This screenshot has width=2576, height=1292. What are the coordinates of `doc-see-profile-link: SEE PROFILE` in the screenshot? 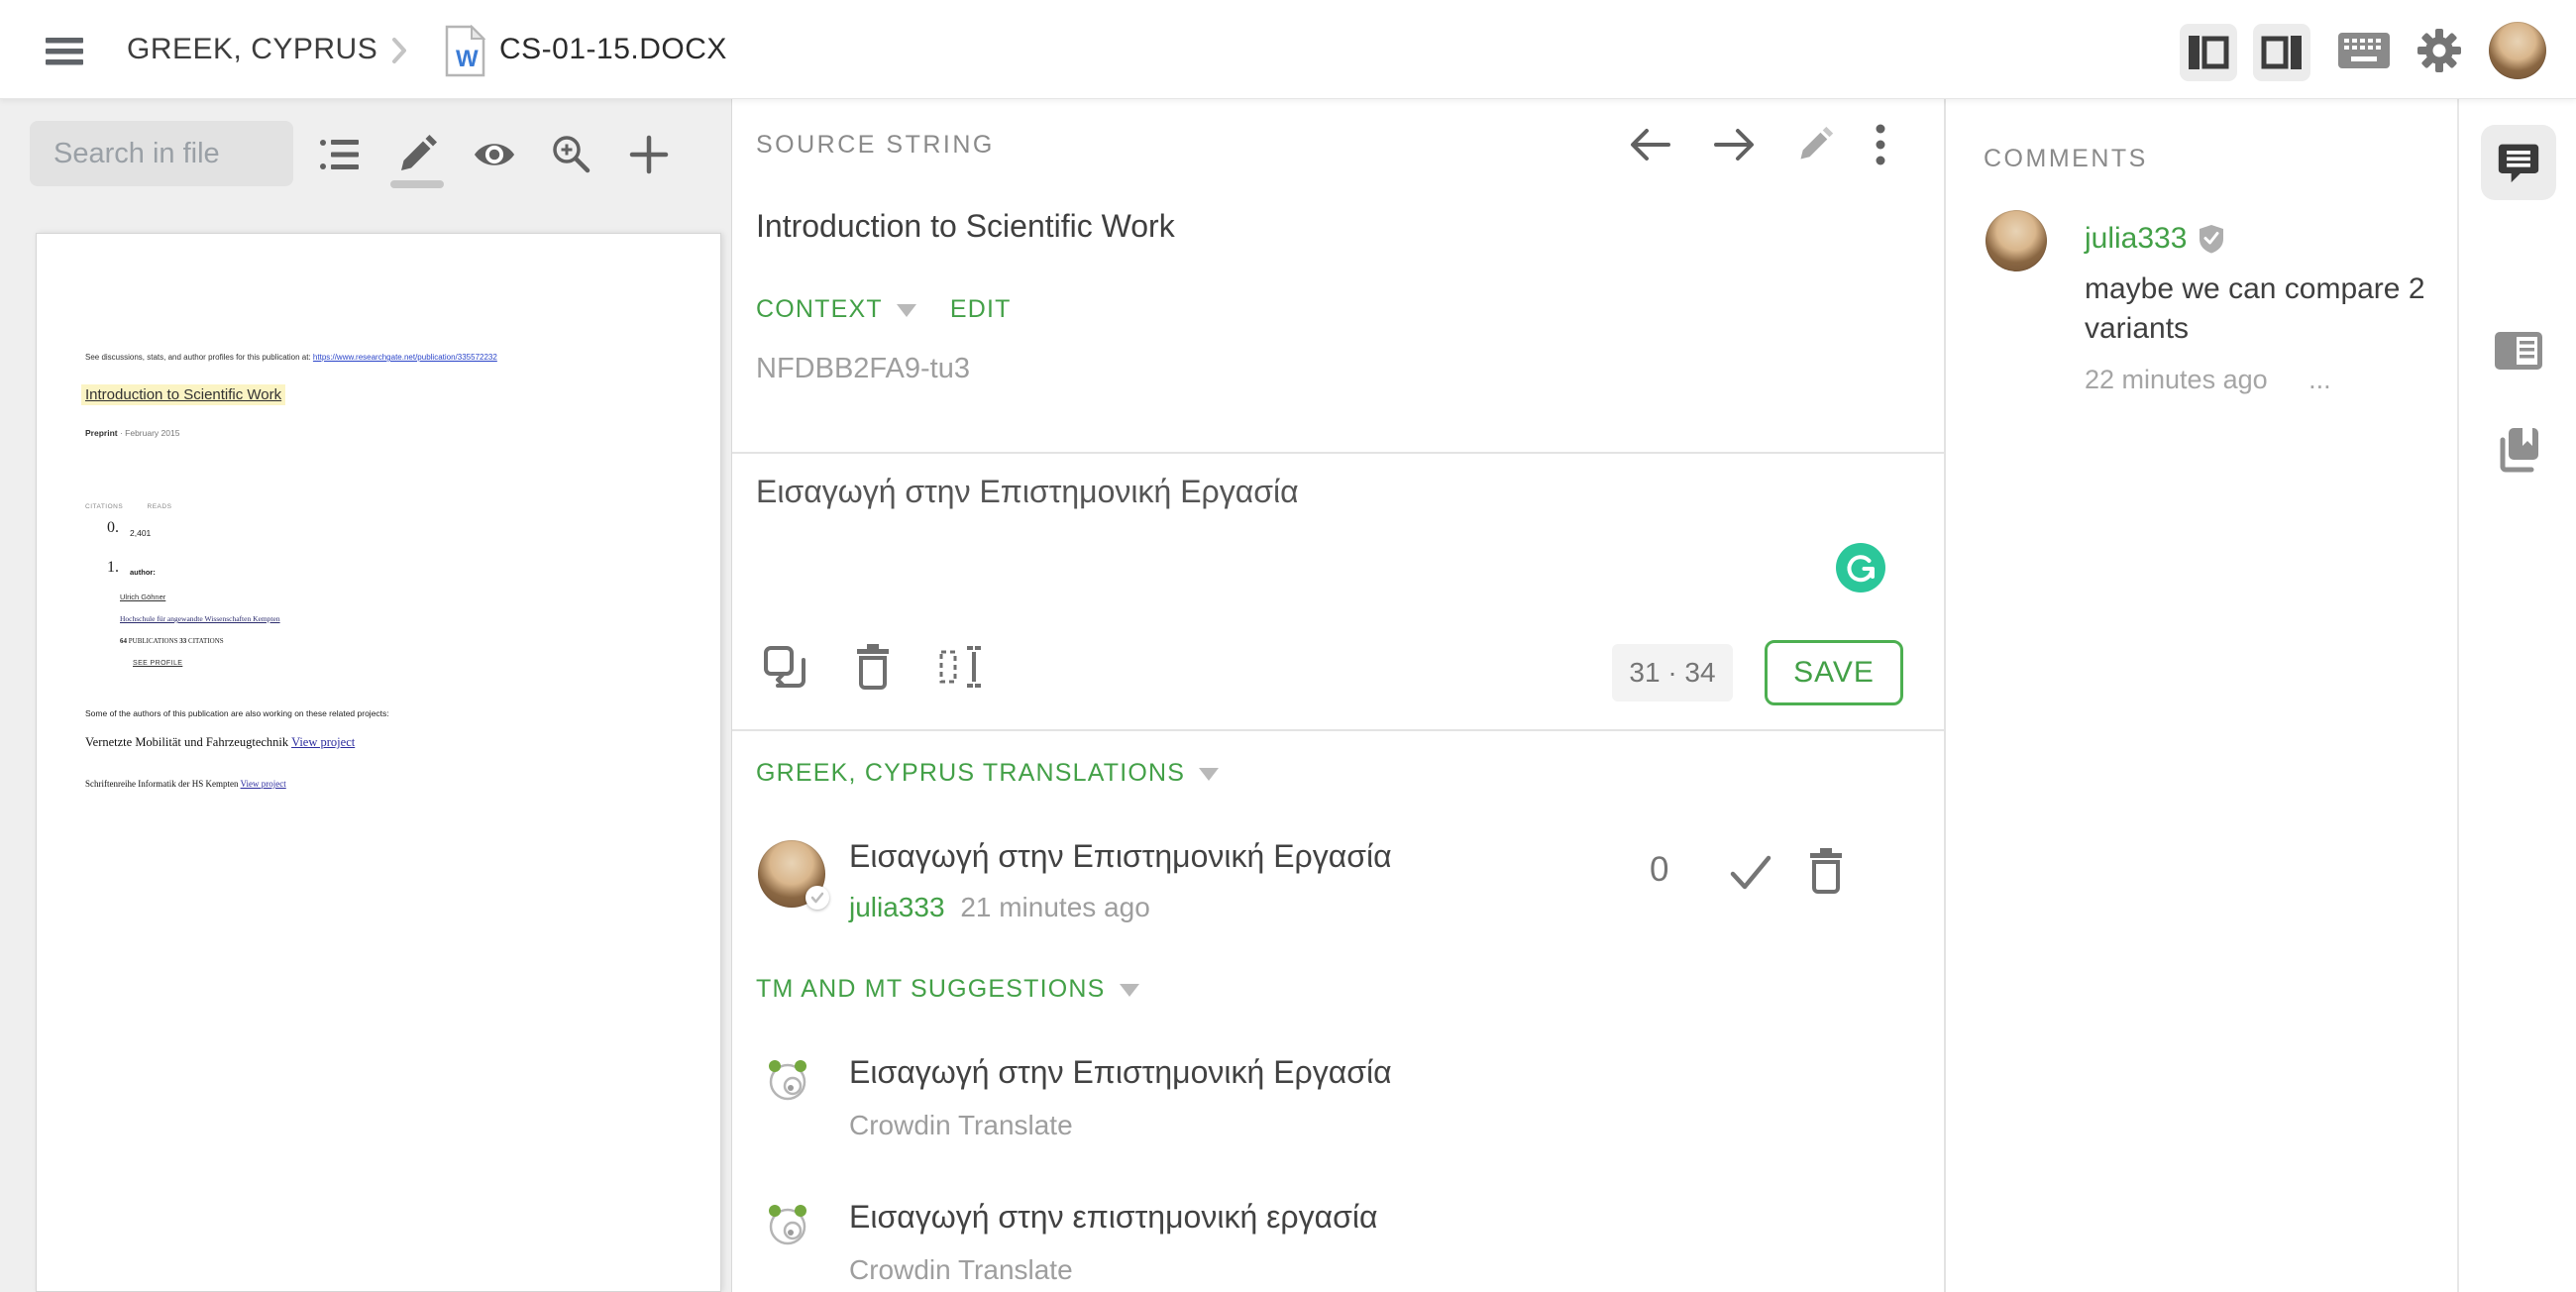 It's located at (157, 664).